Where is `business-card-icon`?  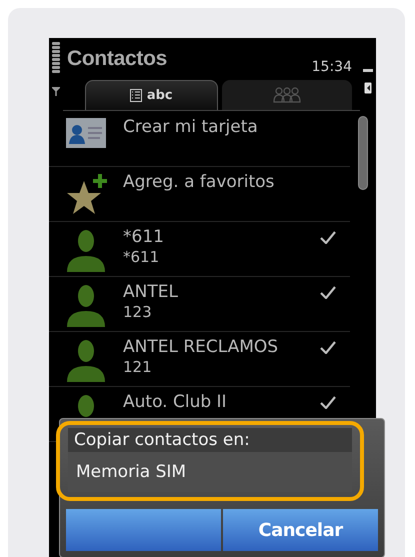
business-card-icon is located at coordinates (86, 133).